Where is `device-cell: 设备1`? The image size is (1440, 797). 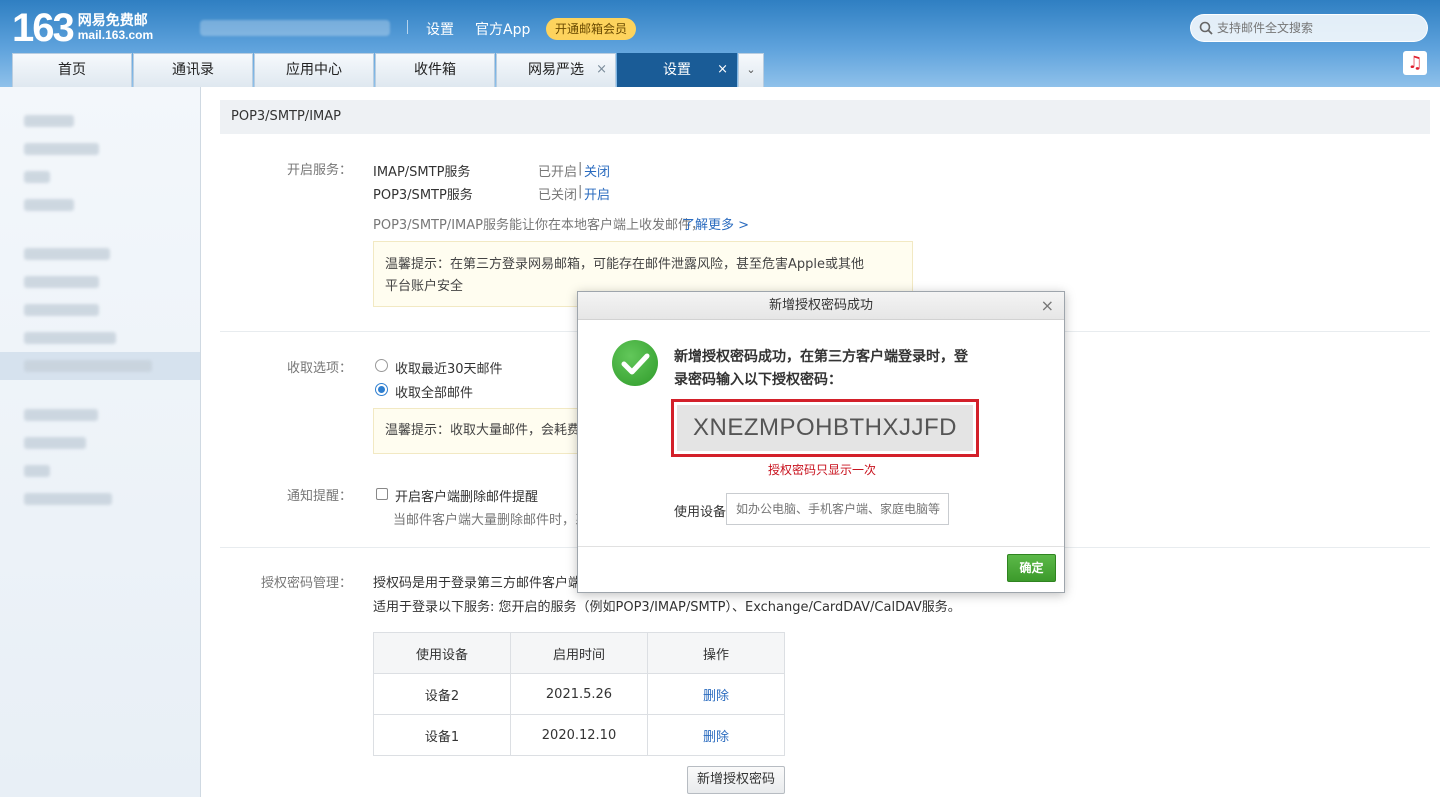 device-cell: 设备1 is located at coordinates (442, 735).